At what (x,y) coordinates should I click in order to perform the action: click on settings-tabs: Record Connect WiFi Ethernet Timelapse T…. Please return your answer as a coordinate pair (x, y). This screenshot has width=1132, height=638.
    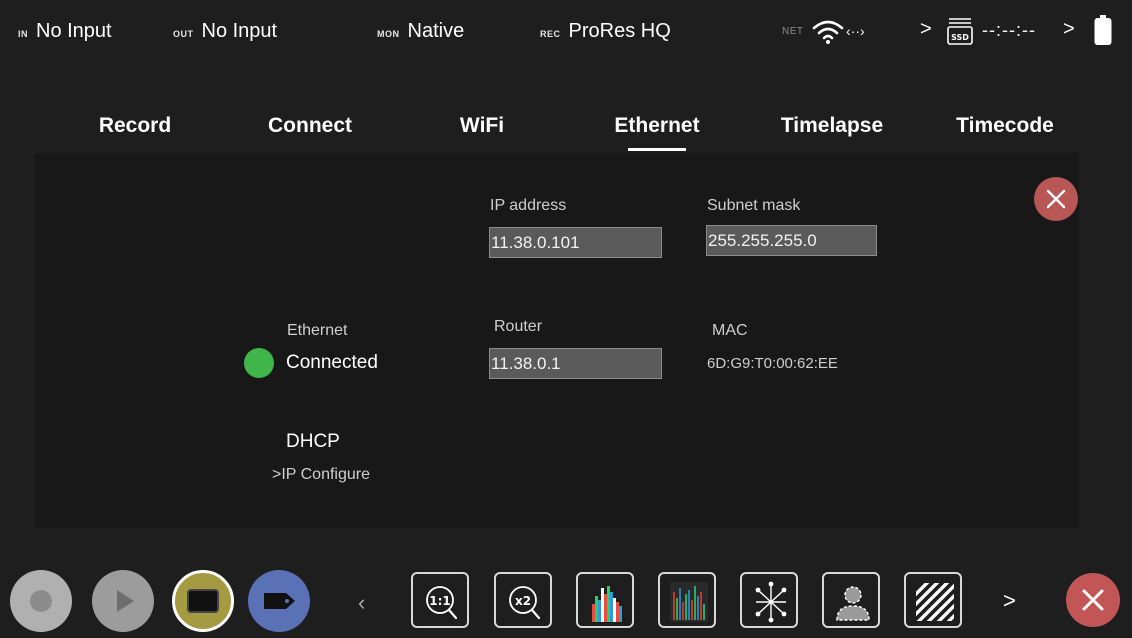
    Looking at the image, I should click on (566, 126).